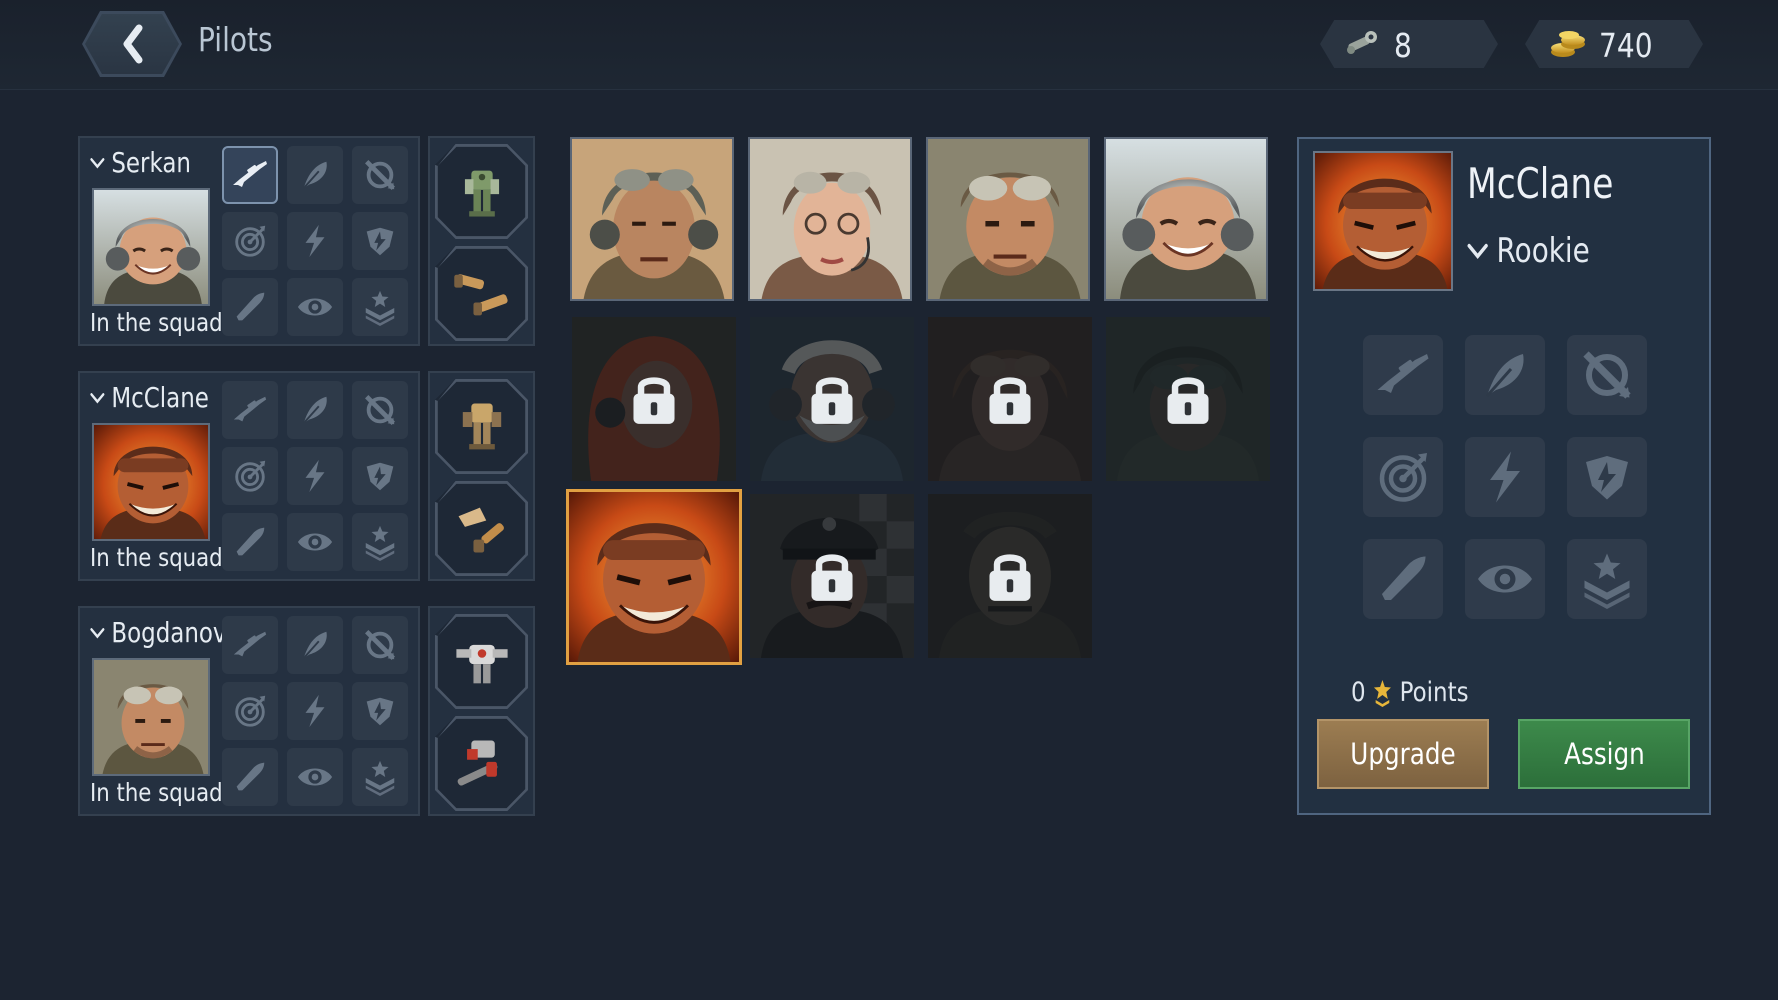 The width and height of the screenshot is (1778, 1000). I want to click on detail-skill-grid, so click(1505, 477).